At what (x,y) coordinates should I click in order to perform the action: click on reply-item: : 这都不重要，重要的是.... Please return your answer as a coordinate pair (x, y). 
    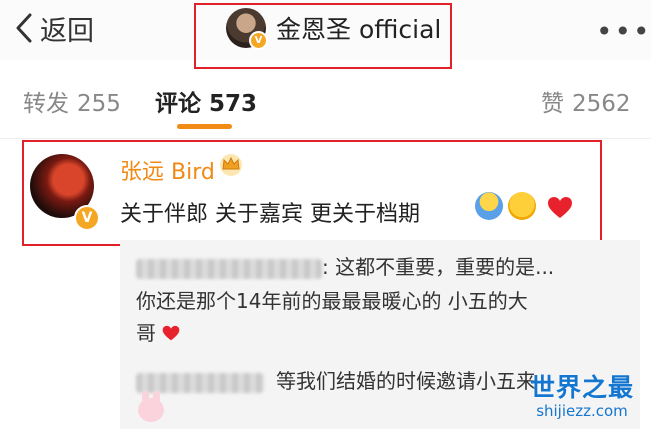
    Looking at the image, I should click on (345, 267).